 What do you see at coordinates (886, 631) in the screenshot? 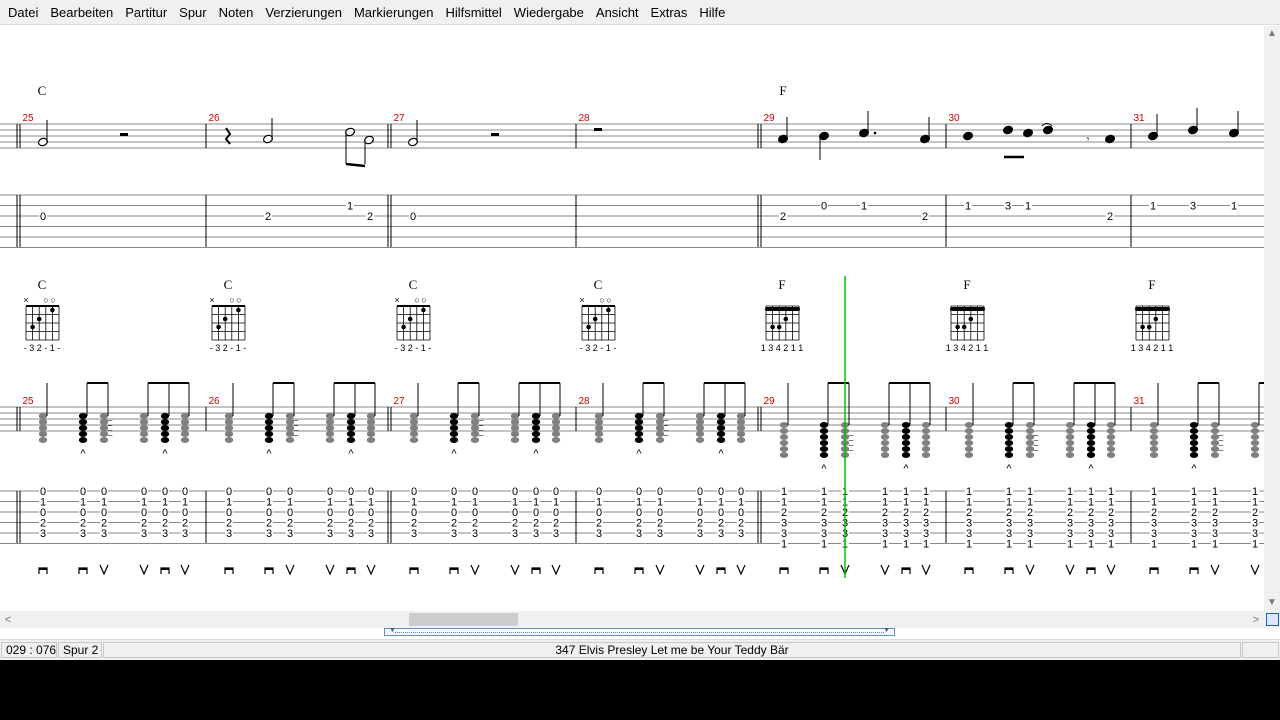
I see `right-marker-icon: ▼` at bounding box center [886, 631].